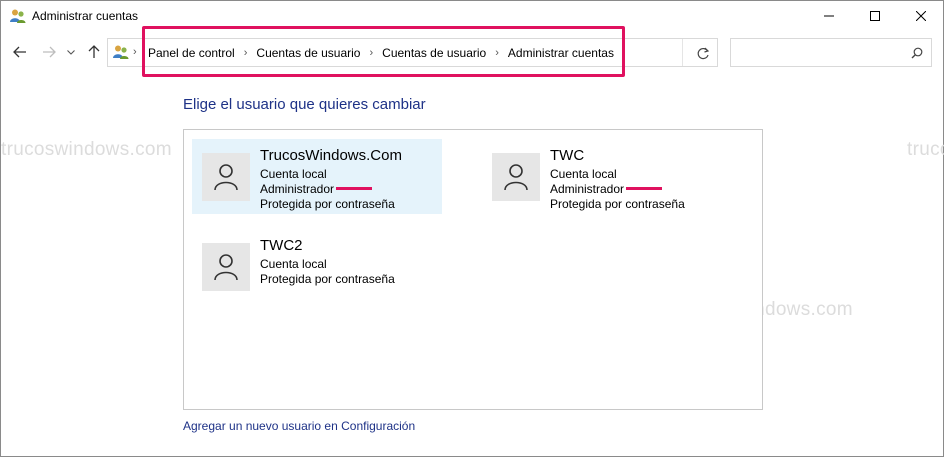 The height and width of the screenshot is (457, 944). I want to click on close-icon, so click(921, 16).